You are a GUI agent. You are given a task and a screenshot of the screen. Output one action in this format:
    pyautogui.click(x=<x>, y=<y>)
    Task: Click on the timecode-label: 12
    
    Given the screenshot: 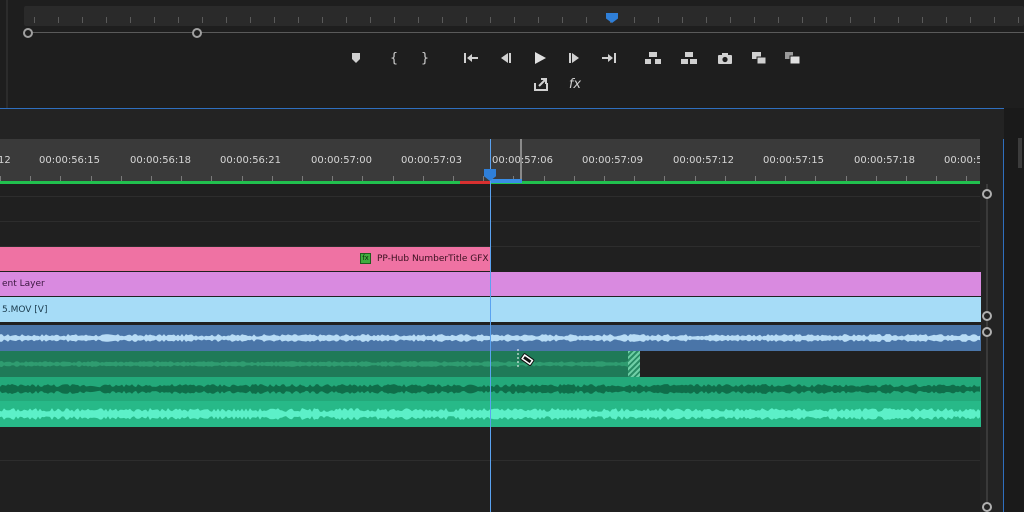 What is the action you would take?
    pyautogui.click(x=5, y=160)
    